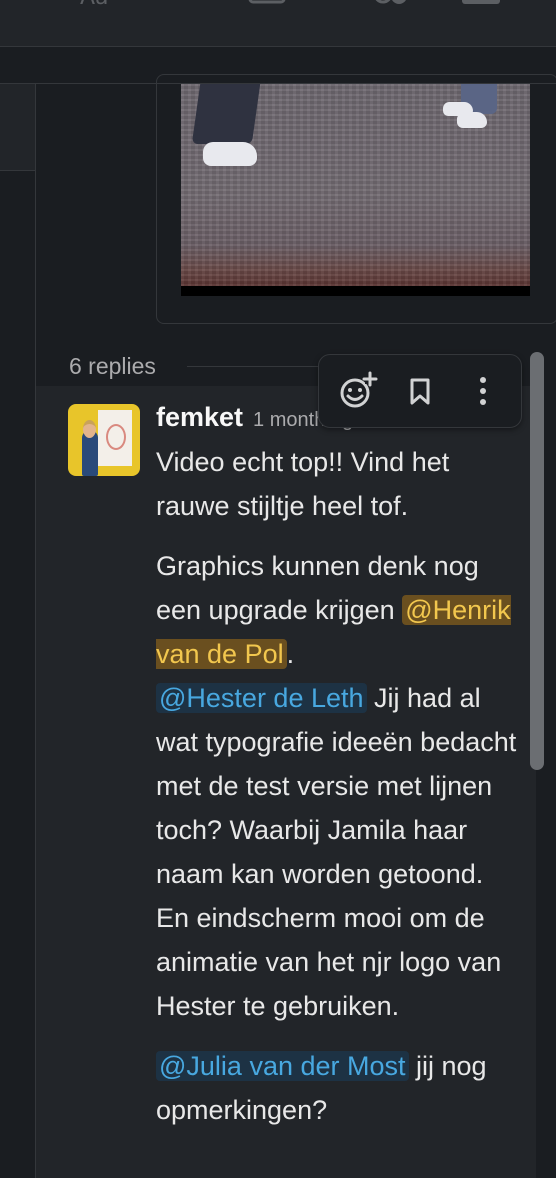 This screenshot has width=556, height=1178. I want to click on bookmark-button, so click(420, 391).